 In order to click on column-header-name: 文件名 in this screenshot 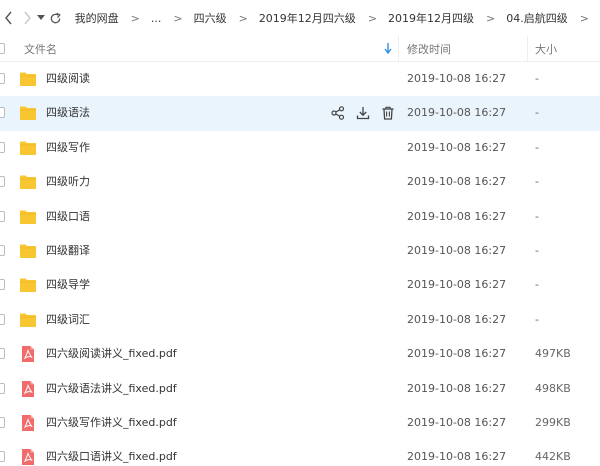, I will do `click(40, 49)`.